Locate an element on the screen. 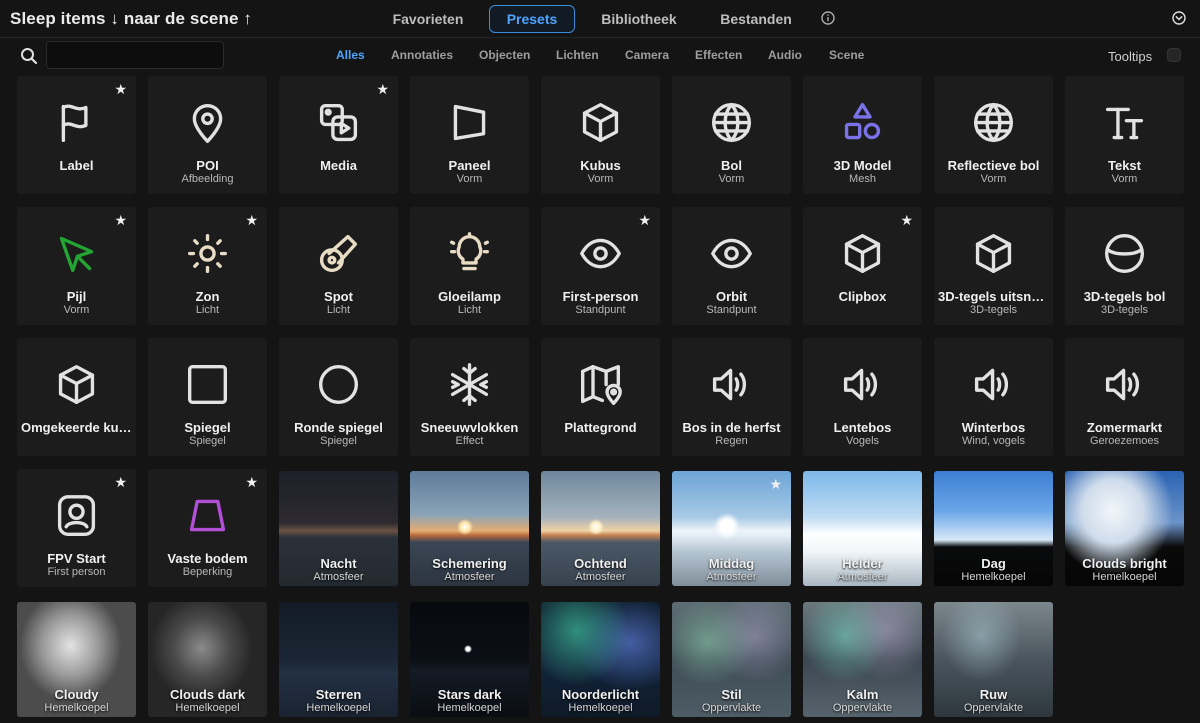 This screenshot has height=723, width=1200. preset-tile-nacht: Nacht Atmosfeer is located at coordinates (338, 528).